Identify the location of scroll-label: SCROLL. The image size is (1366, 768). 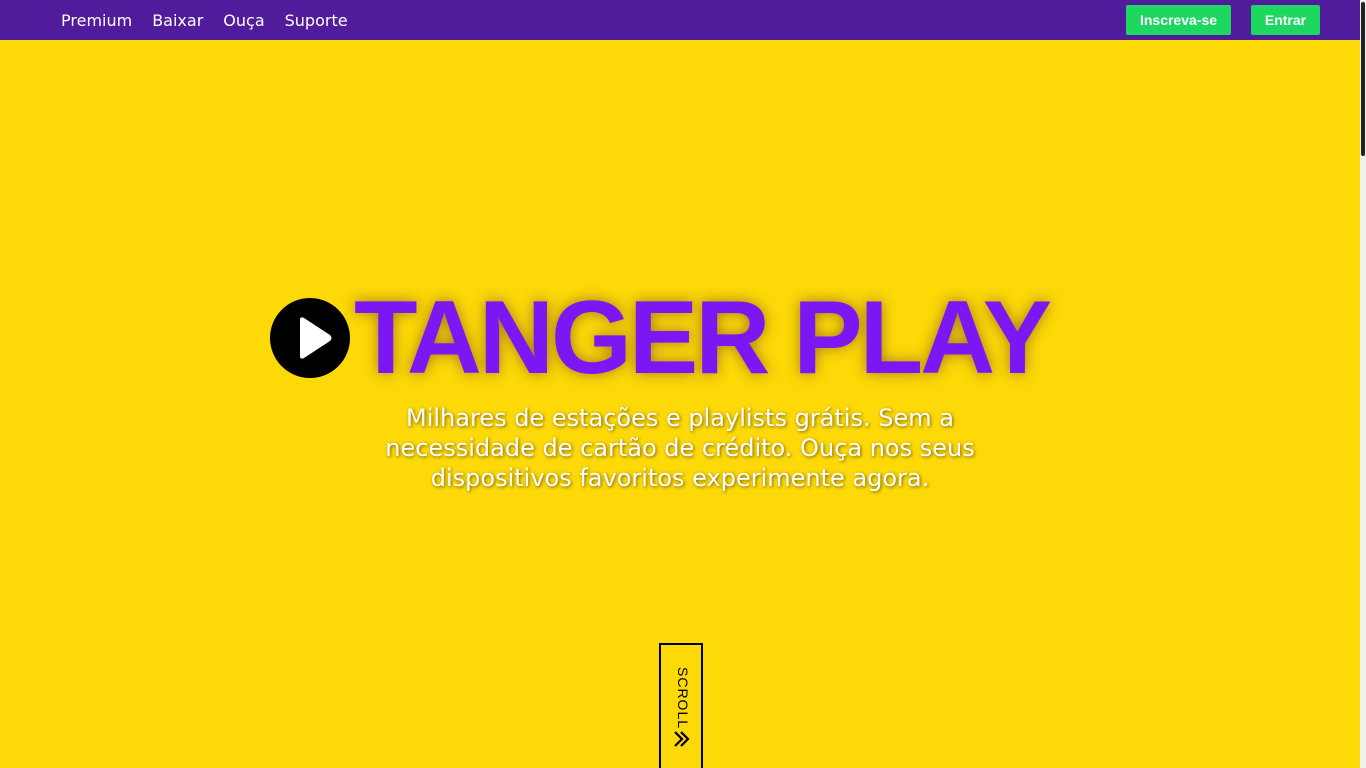
(683, 698).